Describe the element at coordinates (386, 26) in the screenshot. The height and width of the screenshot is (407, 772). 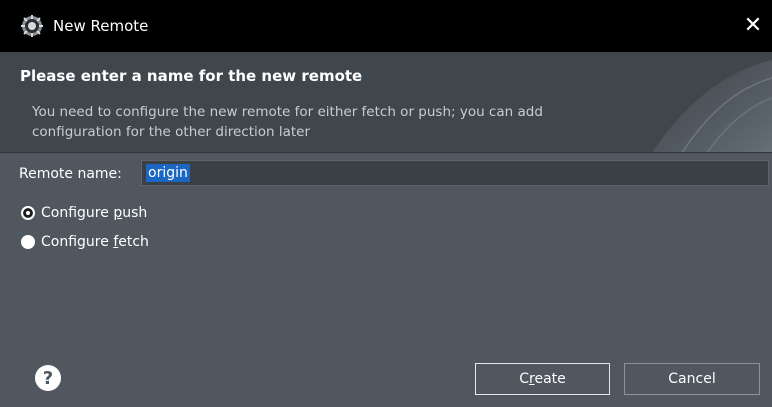
I see `title-bar: New Remote ✕` at that location.